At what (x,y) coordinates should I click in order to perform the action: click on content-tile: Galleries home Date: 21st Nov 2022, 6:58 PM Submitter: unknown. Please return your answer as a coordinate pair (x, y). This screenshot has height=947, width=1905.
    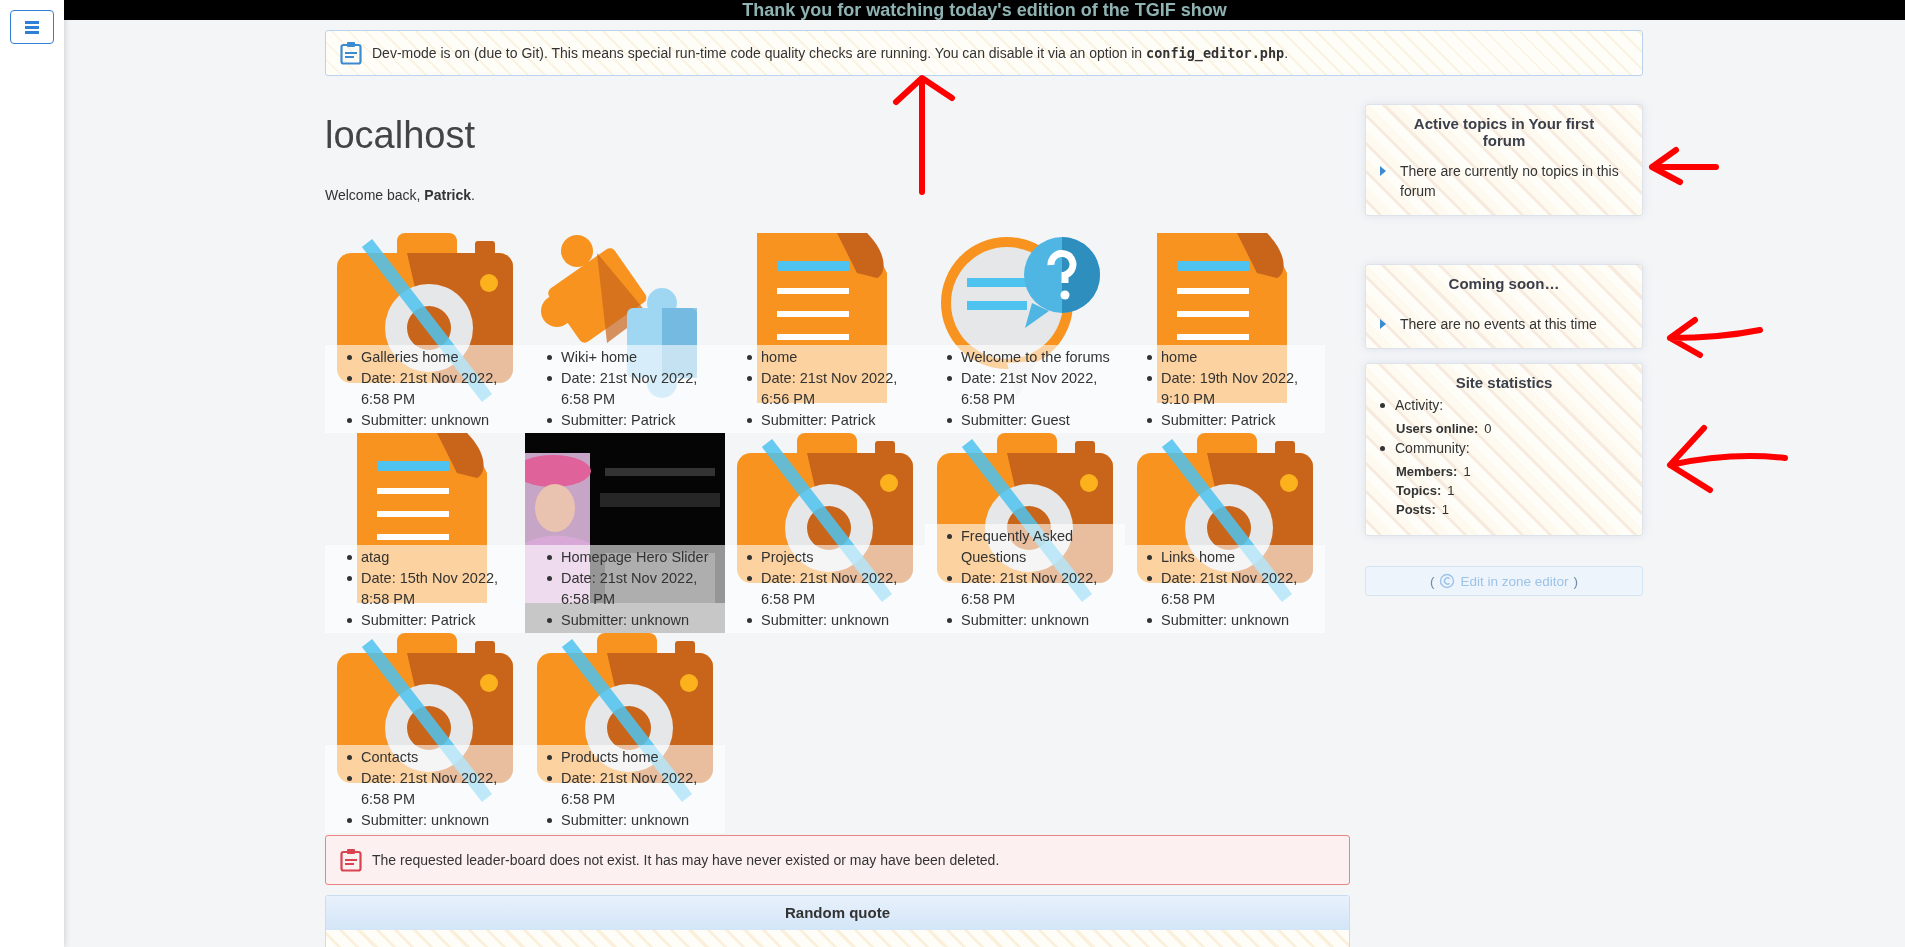
    Looking at the image, I should click on (425, 333).